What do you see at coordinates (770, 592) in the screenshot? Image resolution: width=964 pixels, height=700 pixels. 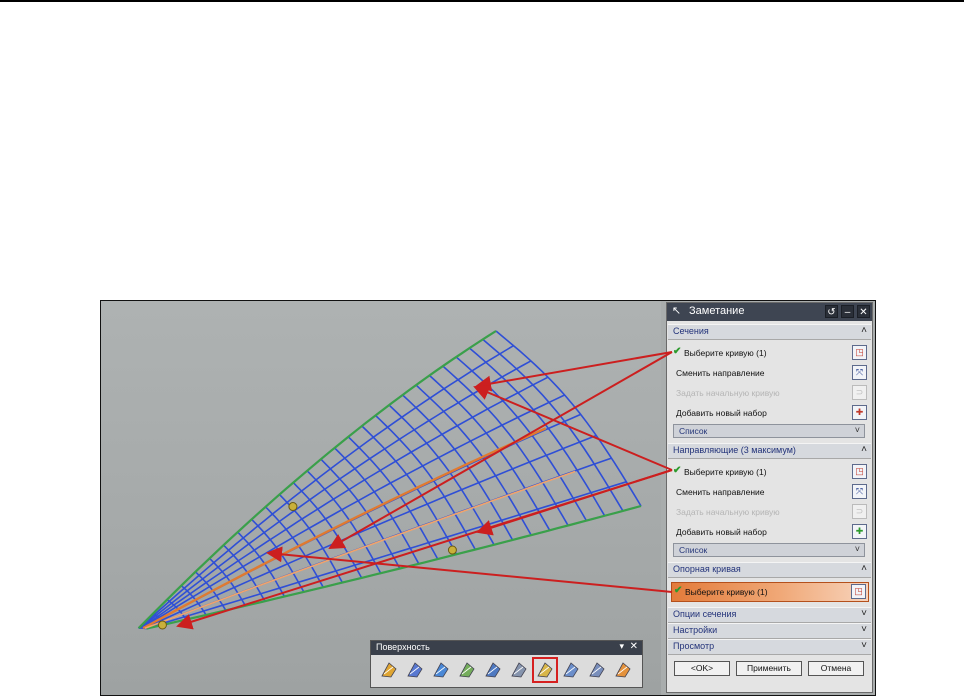 I see `spine-select-curve-row: ✔ Выберите кривую (1) ◳` at bounding box center [770, 592].